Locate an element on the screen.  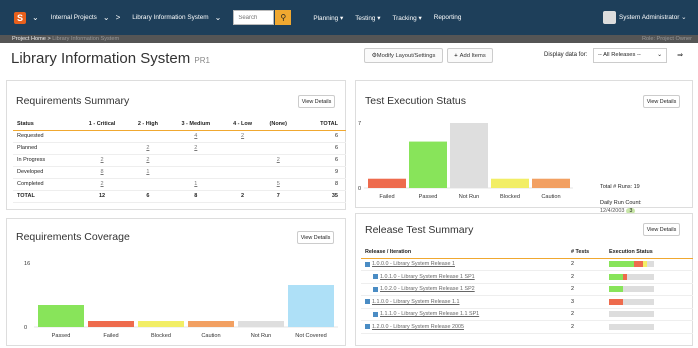
table-row: Planned 2 2 6 is located at coordinates (179, 148).